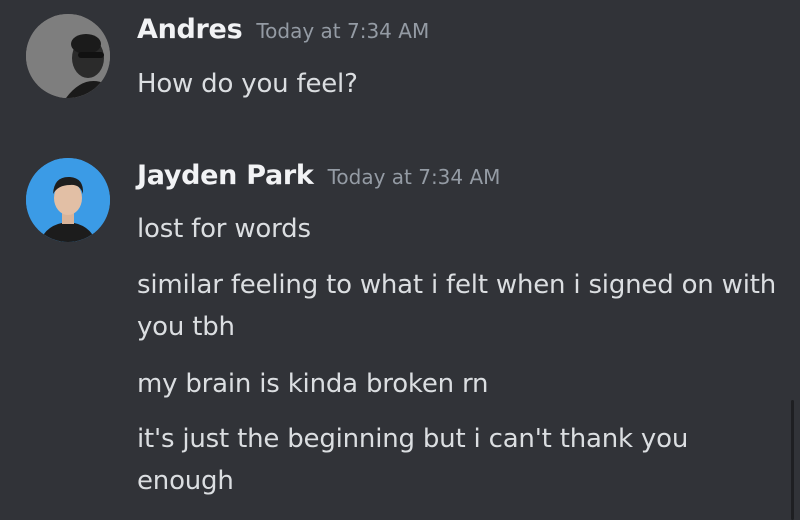 The image size is (800, 520). What do you see at coordinates (190, 29) in the screenshot?
I see `username: Andres` at bounding box center [190, 29].